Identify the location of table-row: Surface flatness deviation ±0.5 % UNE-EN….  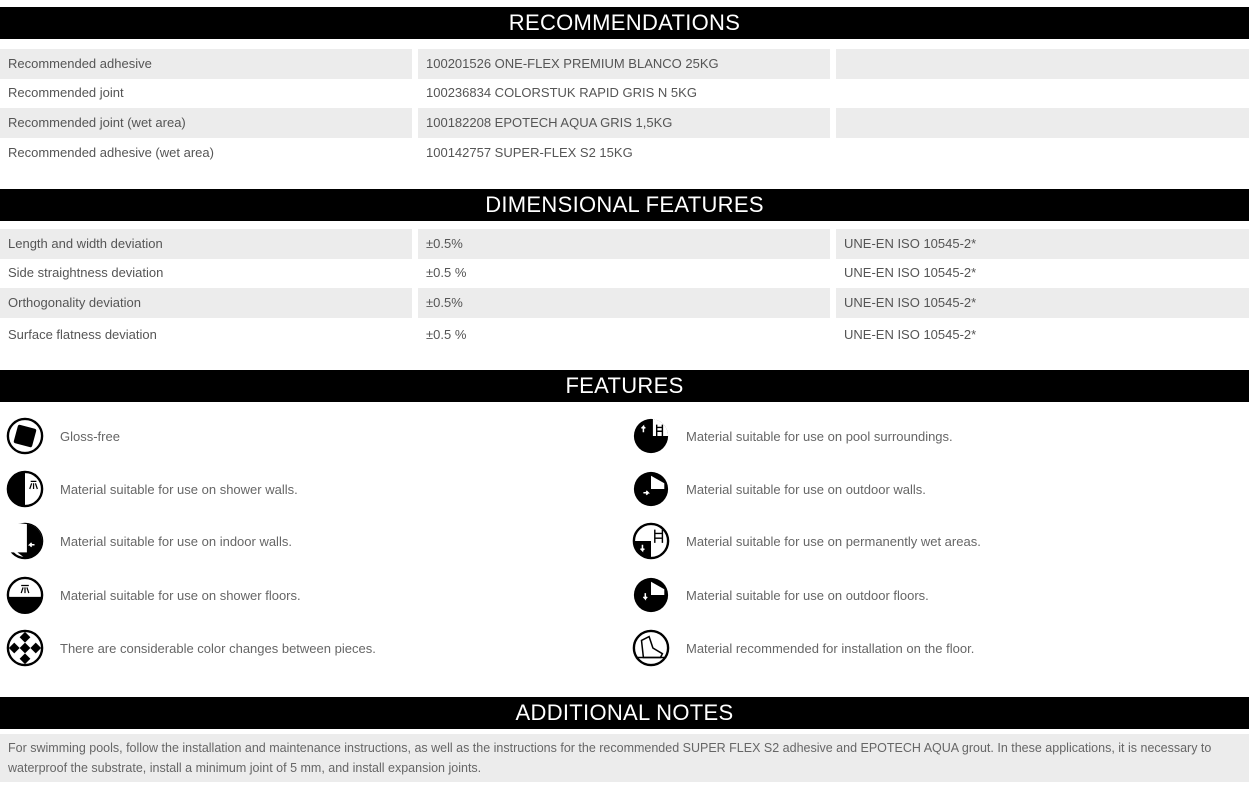
(624, 335).